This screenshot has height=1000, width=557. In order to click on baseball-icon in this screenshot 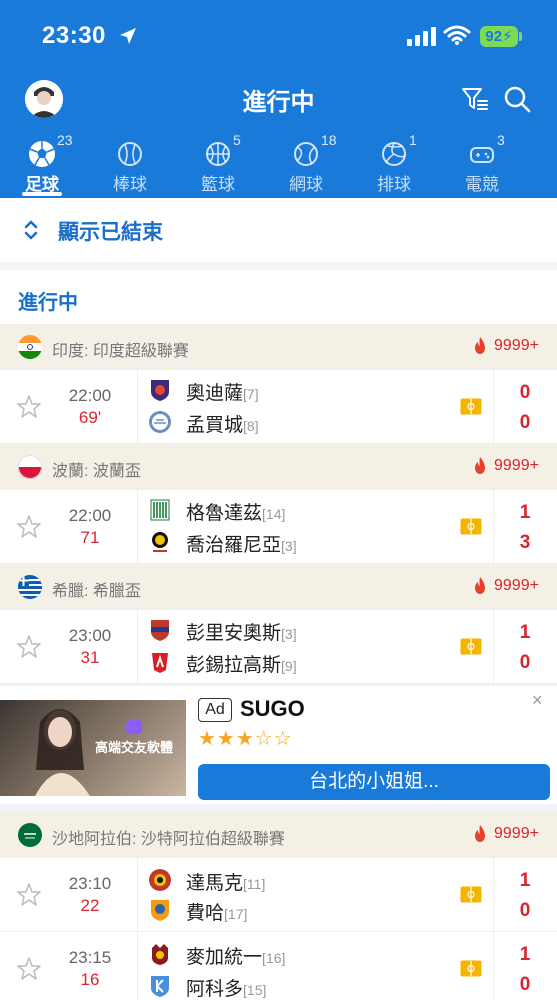, I will do `click(130, 154)`.